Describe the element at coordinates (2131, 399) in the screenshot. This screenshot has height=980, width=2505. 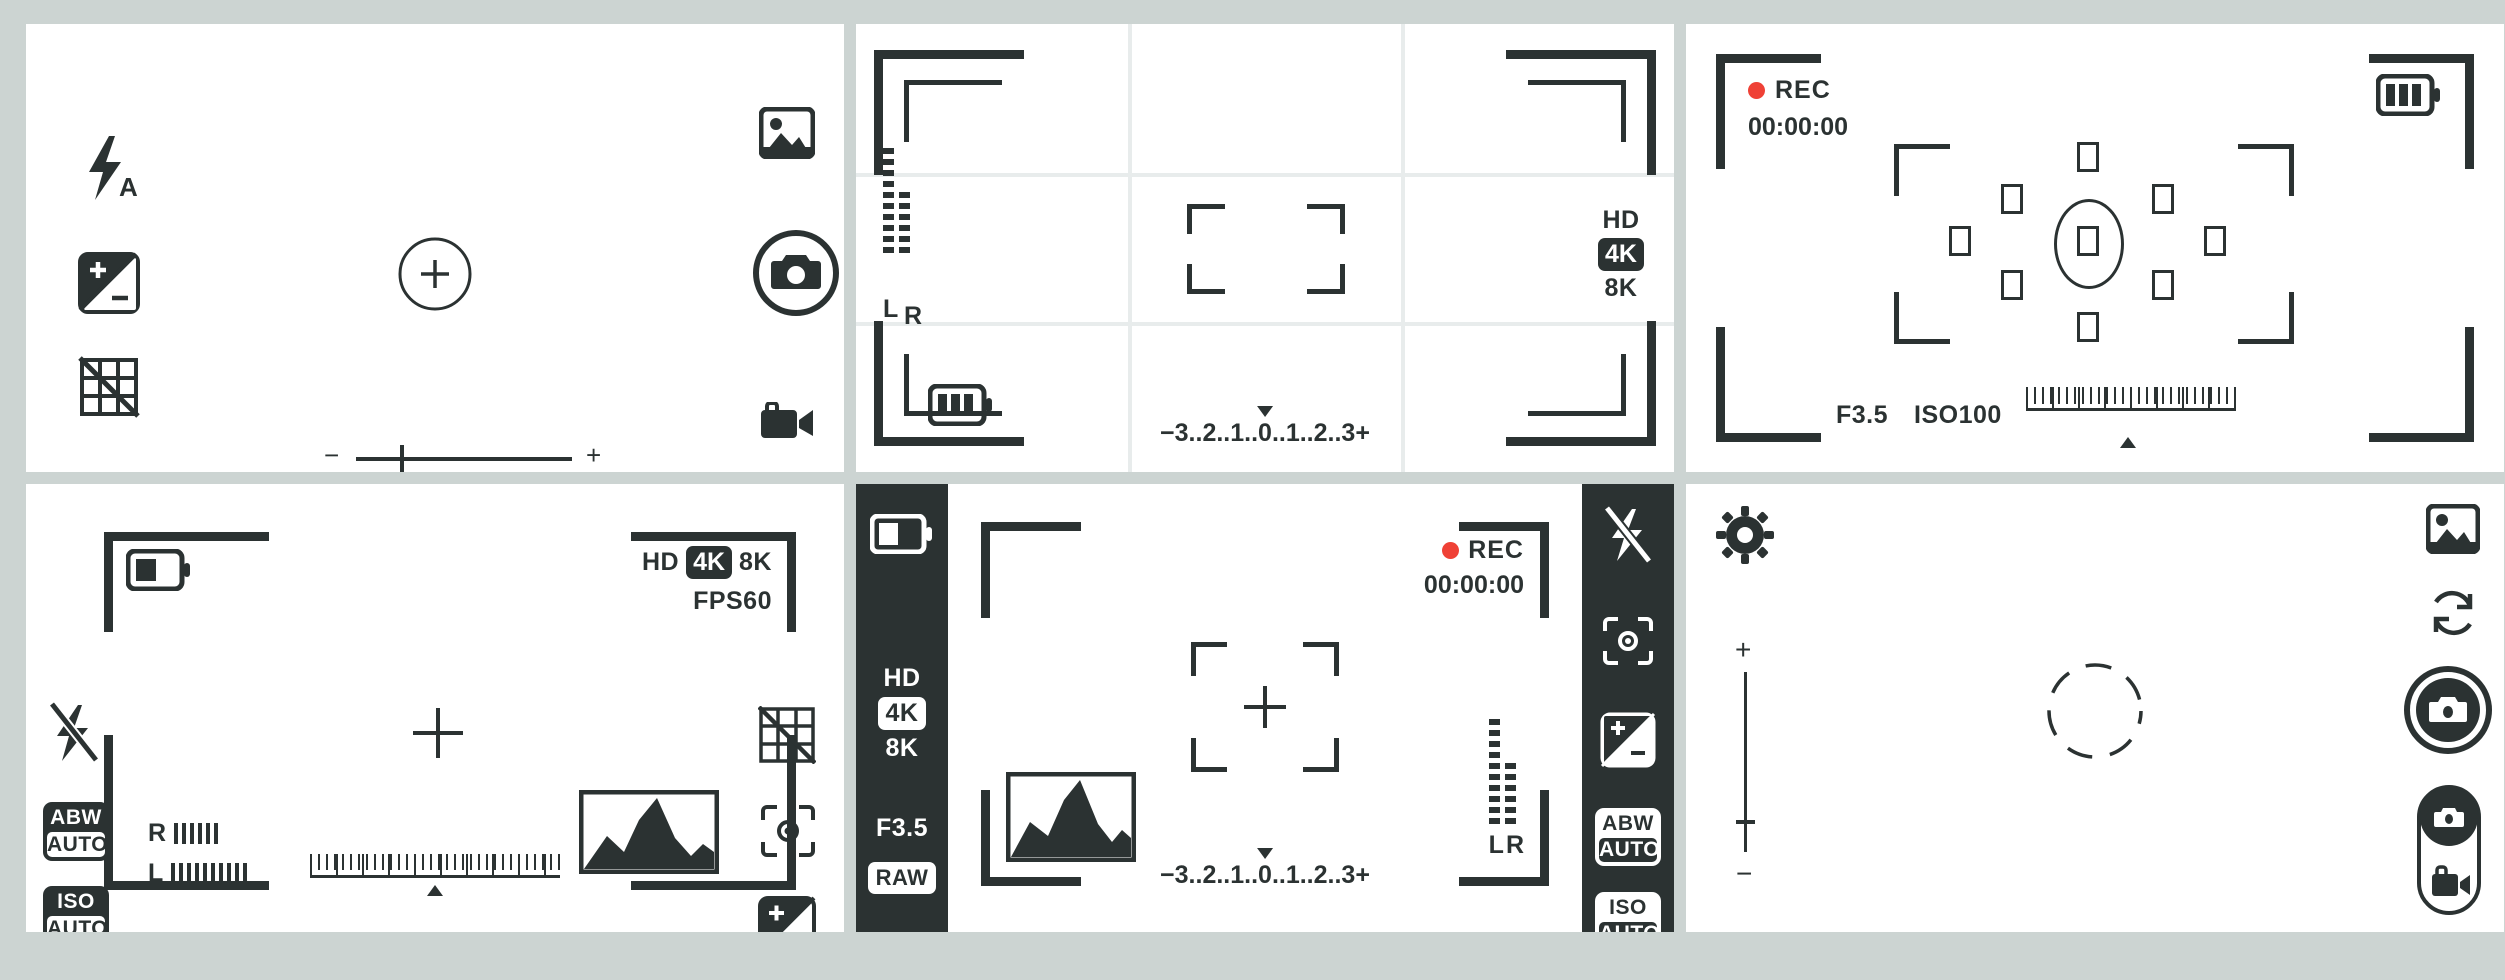
I see `focus-distance-ruler` at that location.